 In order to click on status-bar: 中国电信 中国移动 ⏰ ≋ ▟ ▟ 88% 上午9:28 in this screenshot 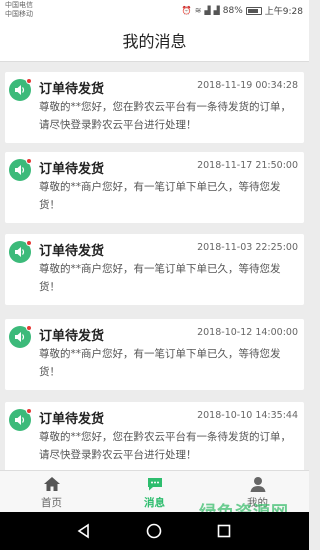, I will do `click(154, 11)`.